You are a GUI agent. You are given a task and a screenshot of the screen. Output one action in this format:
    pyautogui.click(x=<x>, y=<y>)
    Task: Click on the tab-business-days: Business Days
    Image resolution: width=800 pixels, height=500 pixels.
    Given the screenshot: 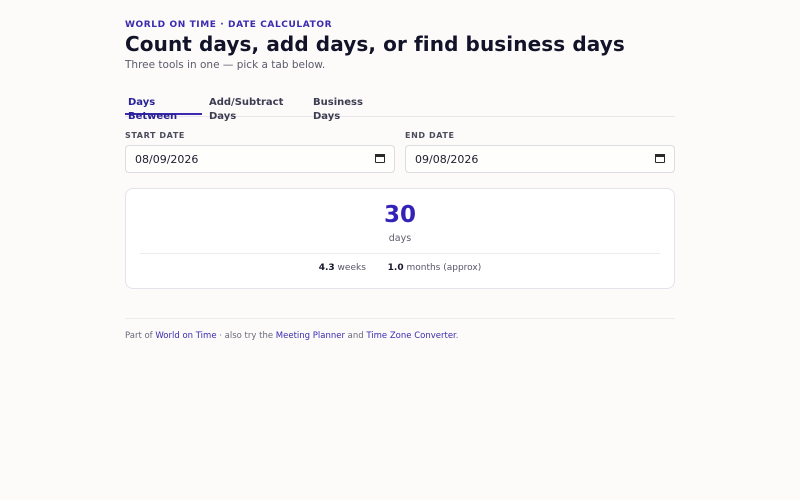 What is the action you would take?
    pyautogui.click(x=350, y=109)
    